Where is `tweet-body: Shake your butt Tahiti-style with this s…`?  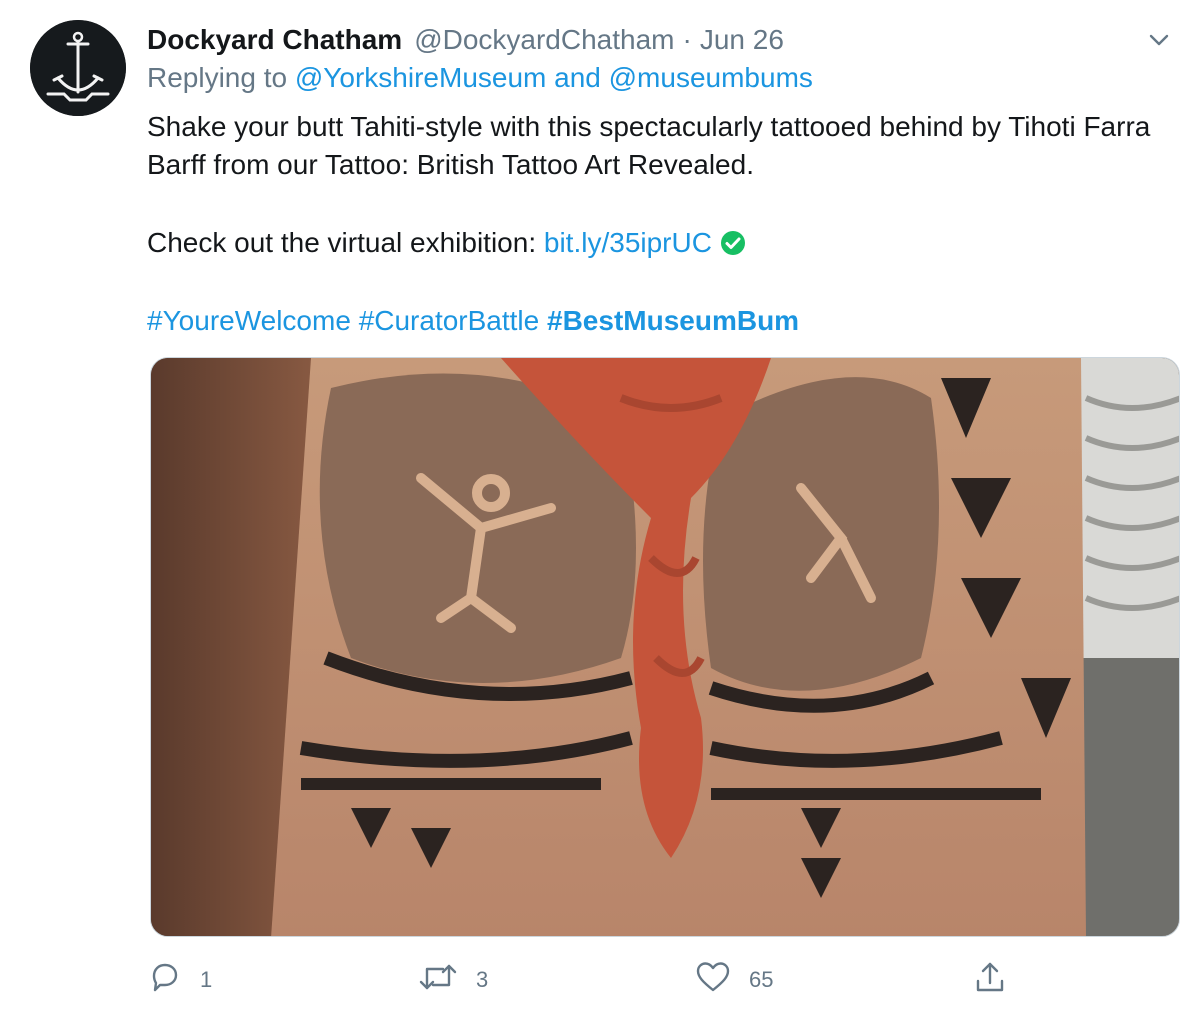 tweet-body: Shake your butt Tahiti-style with this s… is located at coordinates (649, 145).